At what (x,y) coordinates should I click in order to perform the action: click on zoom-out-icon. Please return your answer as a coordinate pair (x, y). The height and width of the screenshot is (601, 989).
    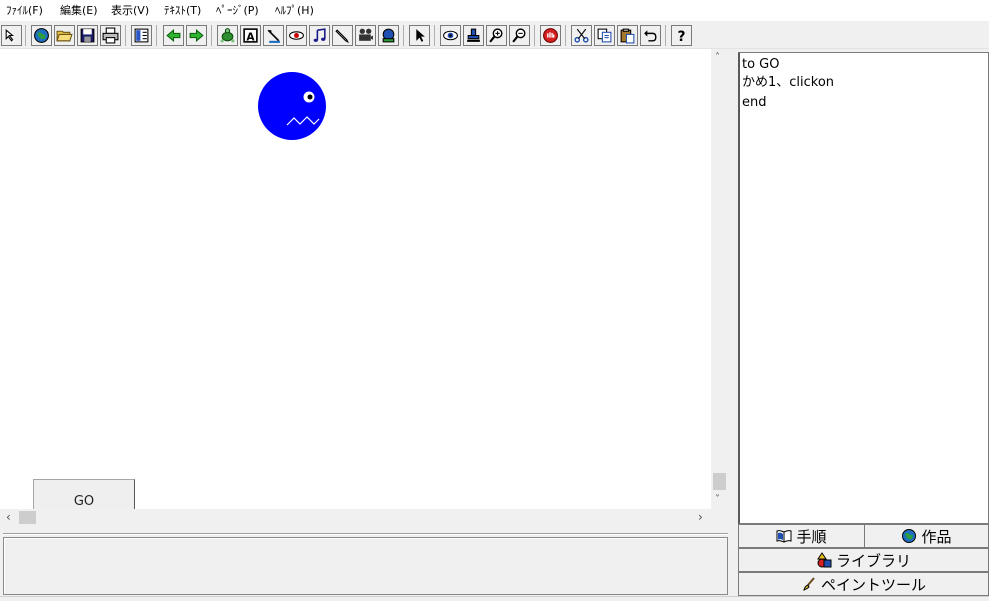
    Looking at the image, I should click on (519, 35).